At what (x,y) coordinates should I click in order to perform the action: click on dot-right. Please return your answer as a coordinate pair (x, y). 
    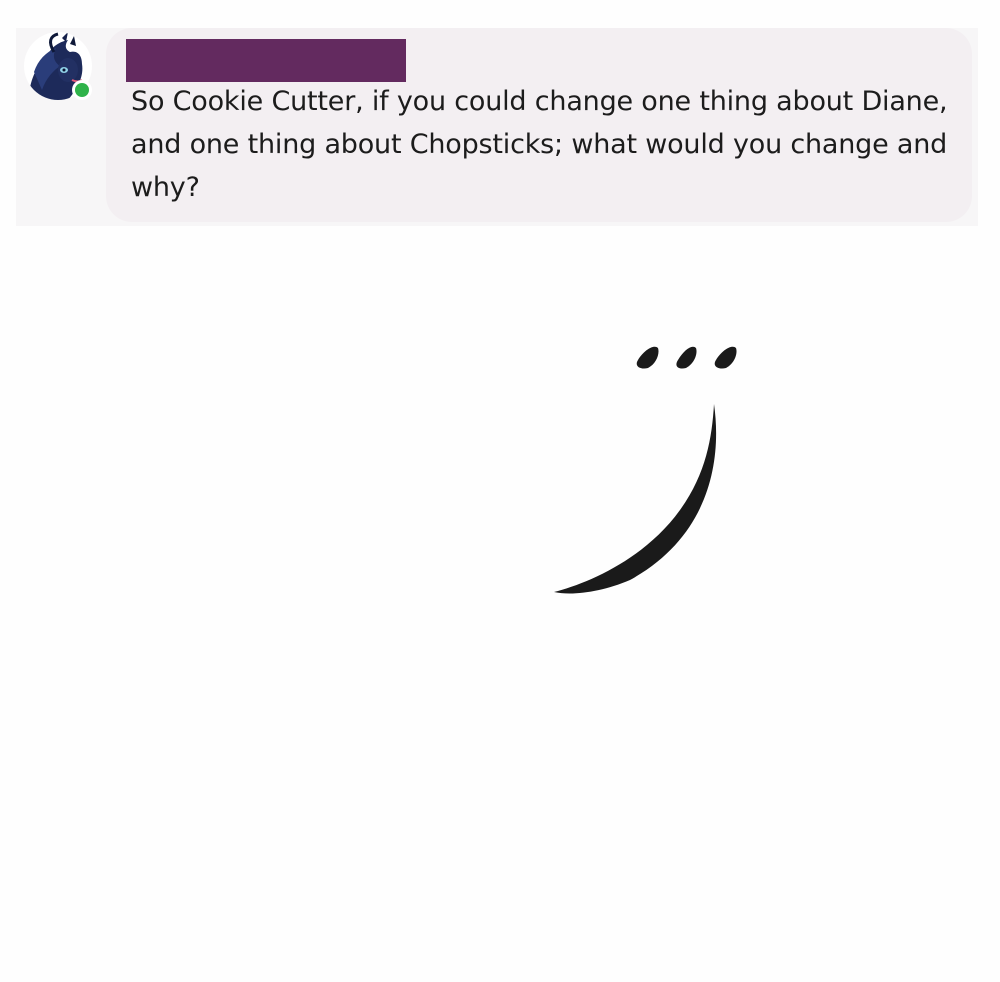
    Looking at the image, I should click on (725, 357).